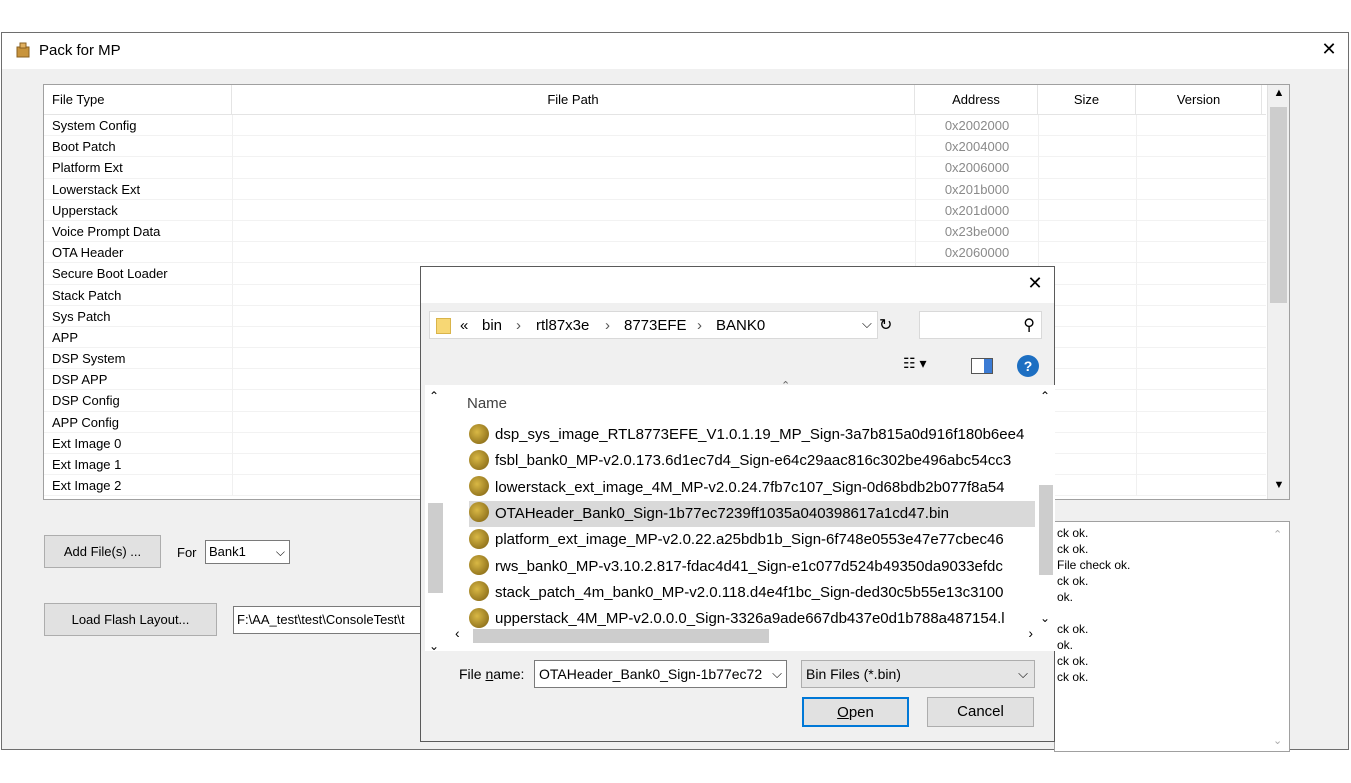 This screenshot has height=783, width=1351. I want to click on file-type-cell: DSP APP, so click(80, 380).